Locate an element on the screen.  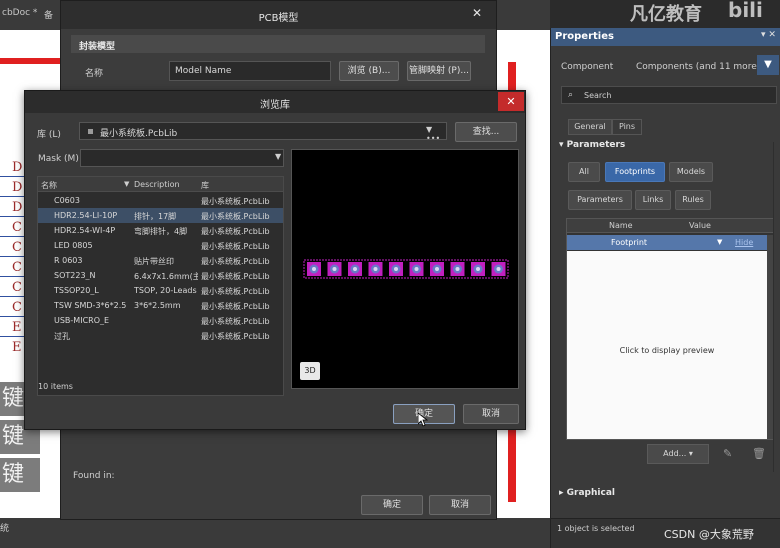
filter-all-button: All is located at coordinates (584, 172).